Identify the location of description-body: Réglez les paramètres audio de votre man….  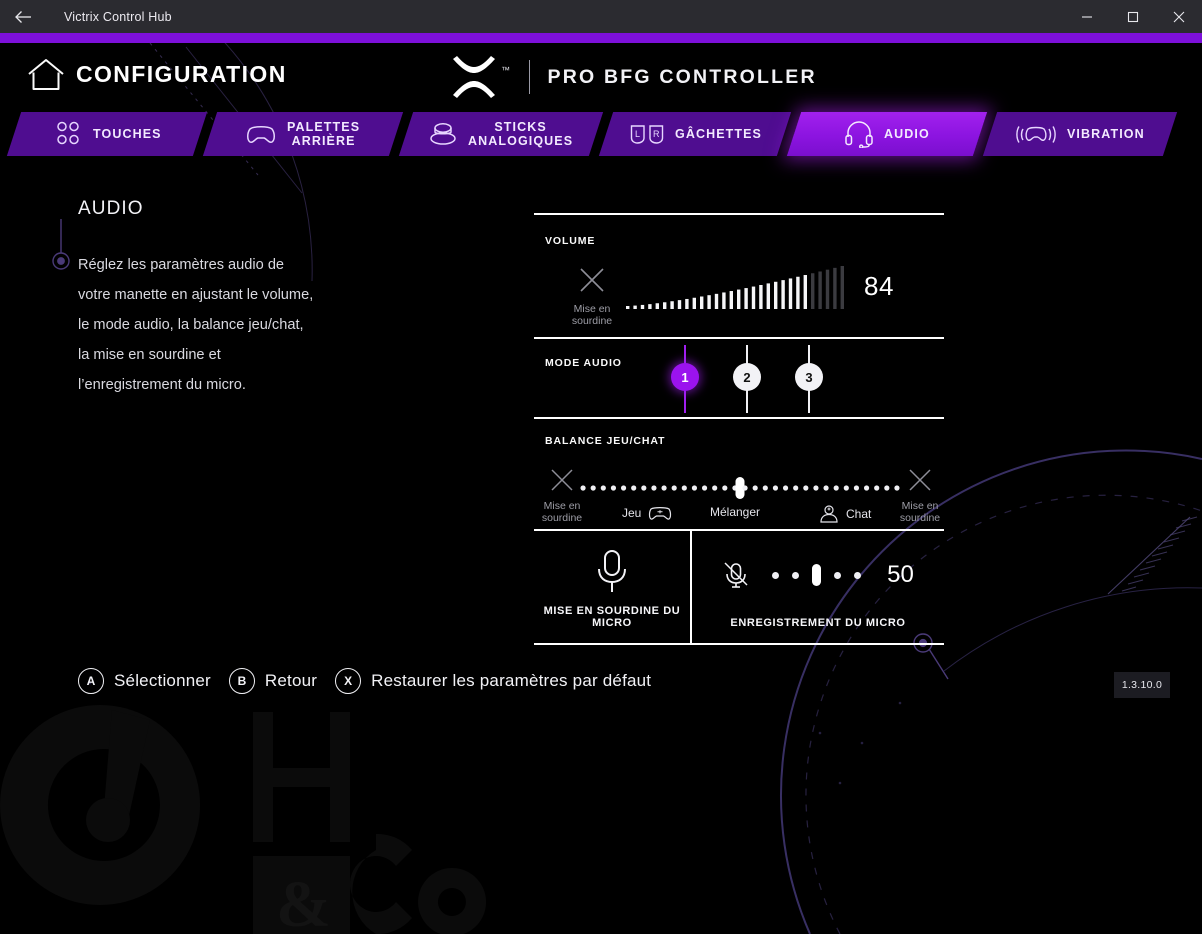
(196, 325).